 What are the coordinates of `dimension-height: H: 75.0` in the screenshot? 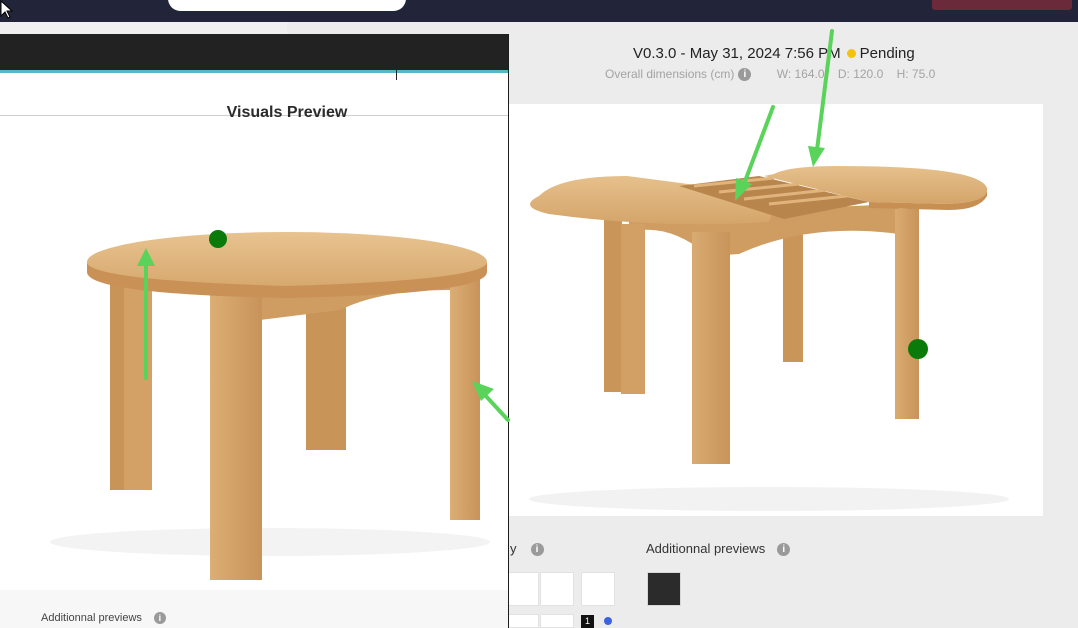 It's located at (916, 74).